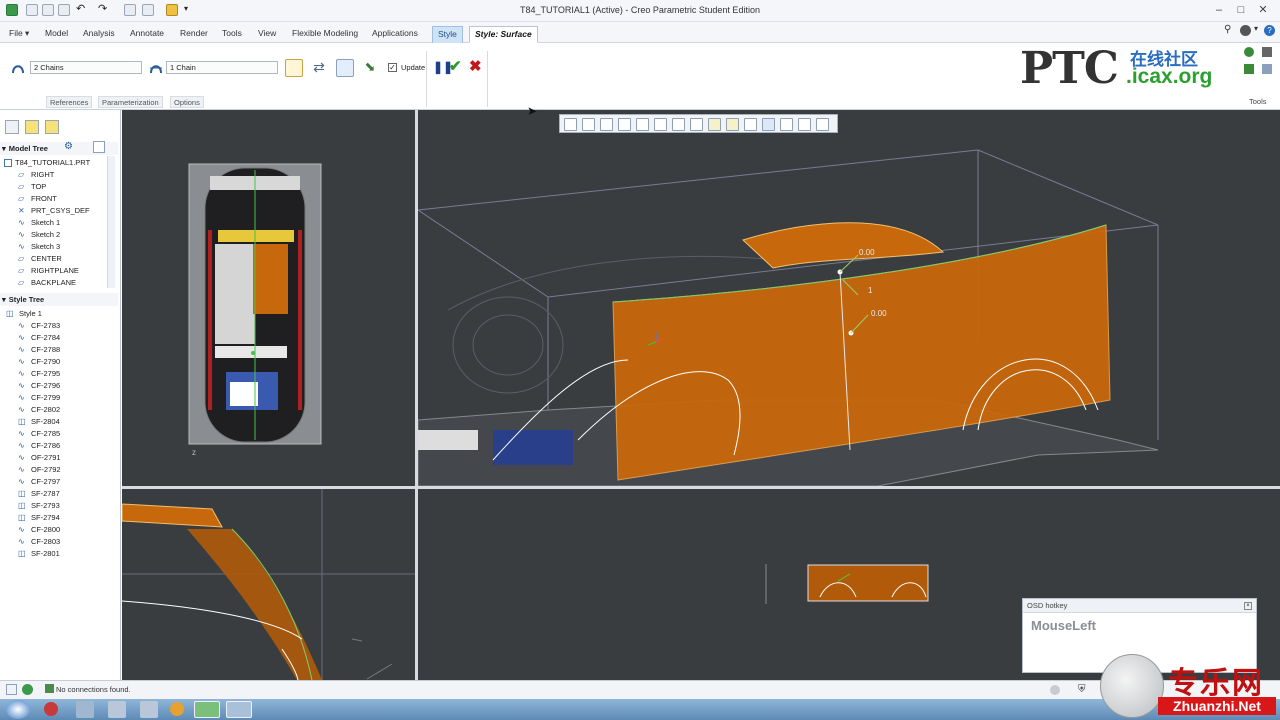 The image size is (1280, 720). What do you see at coordinates (696, 124) in the screenshot?
I see `perspective-icon` at bounding box center [696, 124].